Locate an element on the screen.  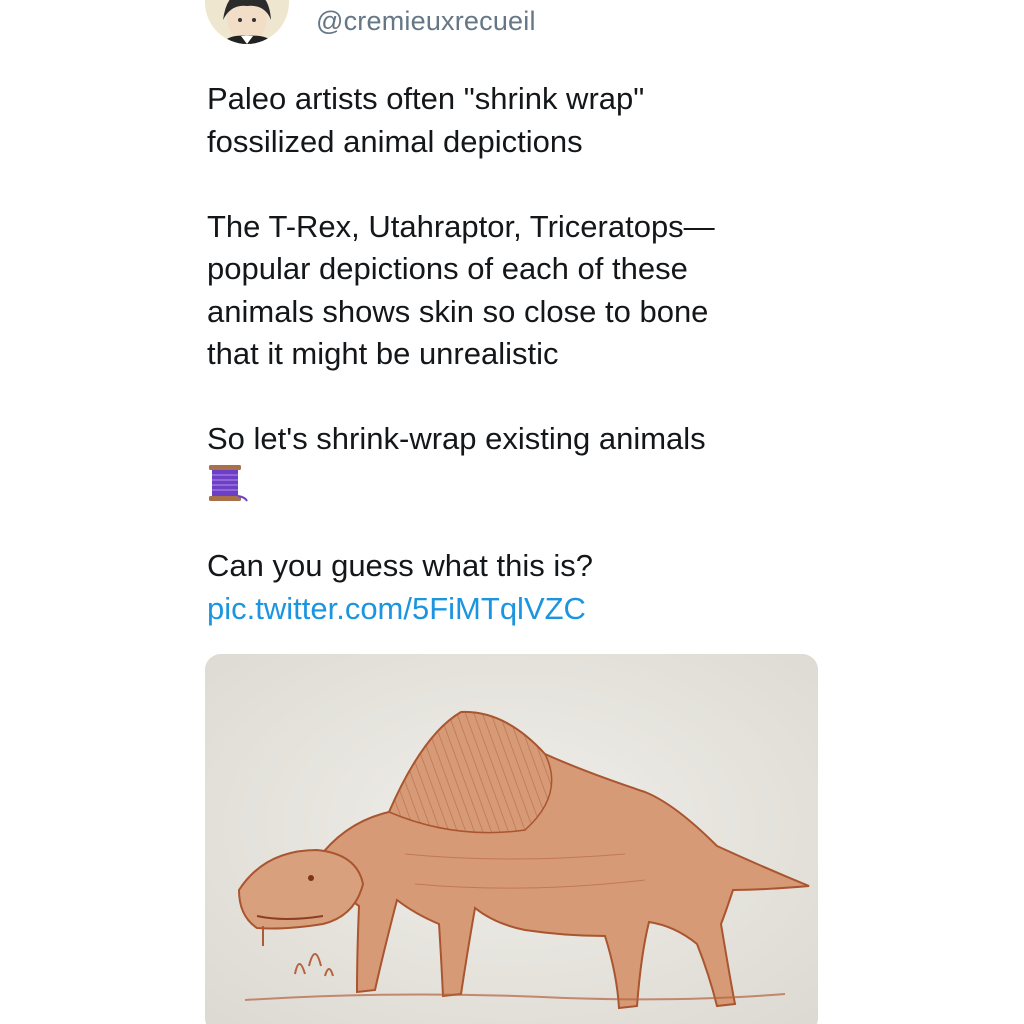
portrait-avatar-icon is located at coordinates (247, 22).